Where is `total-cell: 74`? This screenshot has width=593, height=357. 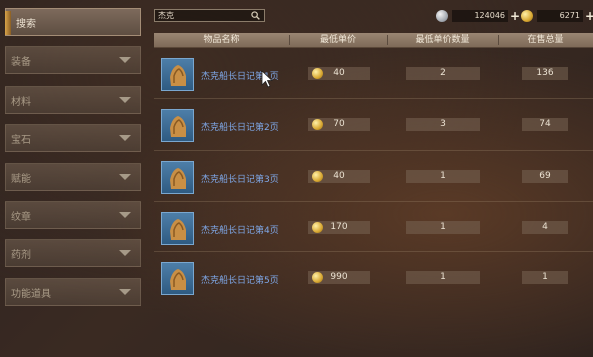
total-cell: 74 is located at coordinates (545, 124).